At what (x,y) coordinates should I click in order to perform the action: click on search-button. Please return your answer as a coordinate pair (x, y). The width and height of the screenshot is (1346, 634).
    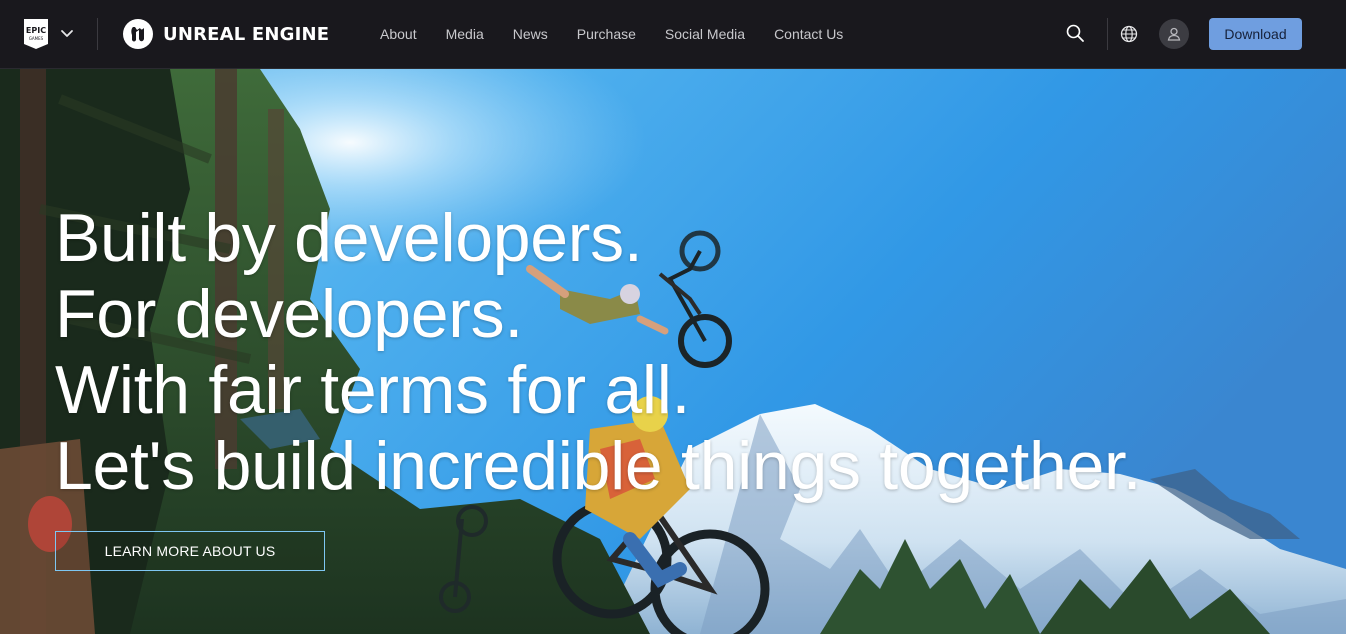
    Looking at the image, I should click on (1075, 33).